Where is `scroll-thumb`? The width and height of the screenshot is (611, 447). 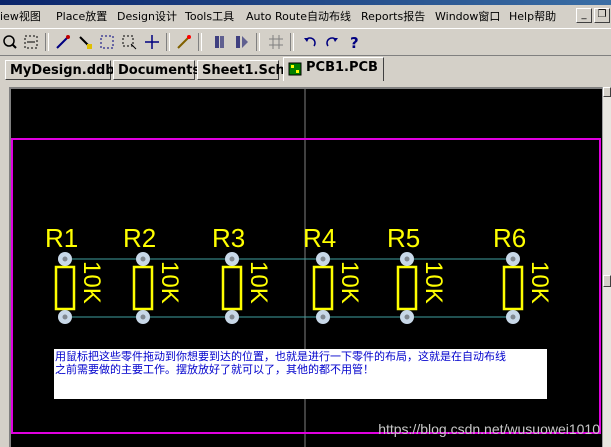
scroll-thumb is located at coordinates (607, 281).